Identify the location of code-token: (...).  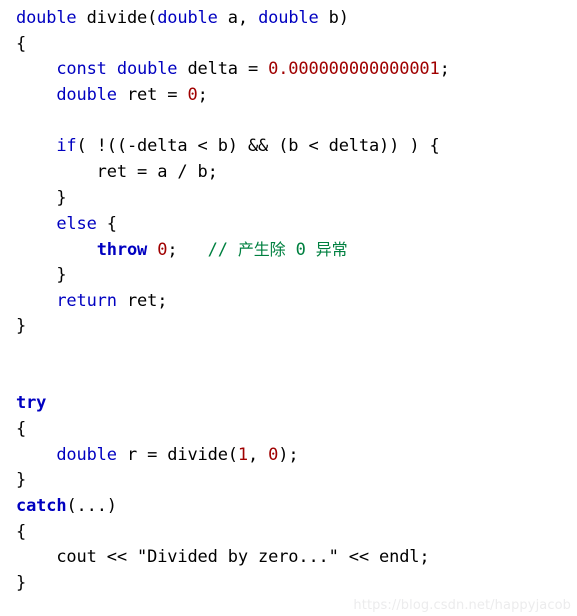
(91, 506).